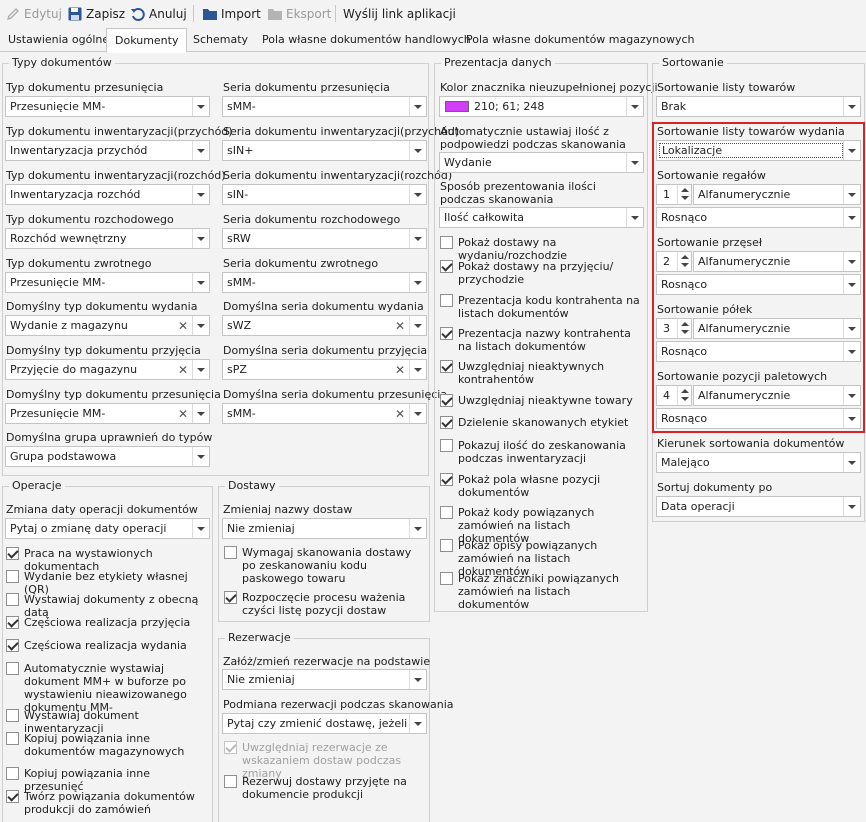 The height and width of the screenshot is (822, 866). What do you see at coordinates (107, 645) in the screenshot?
I see `checkbox-option: Częściowa realizacja wydania` at bounding box center [107, 645].